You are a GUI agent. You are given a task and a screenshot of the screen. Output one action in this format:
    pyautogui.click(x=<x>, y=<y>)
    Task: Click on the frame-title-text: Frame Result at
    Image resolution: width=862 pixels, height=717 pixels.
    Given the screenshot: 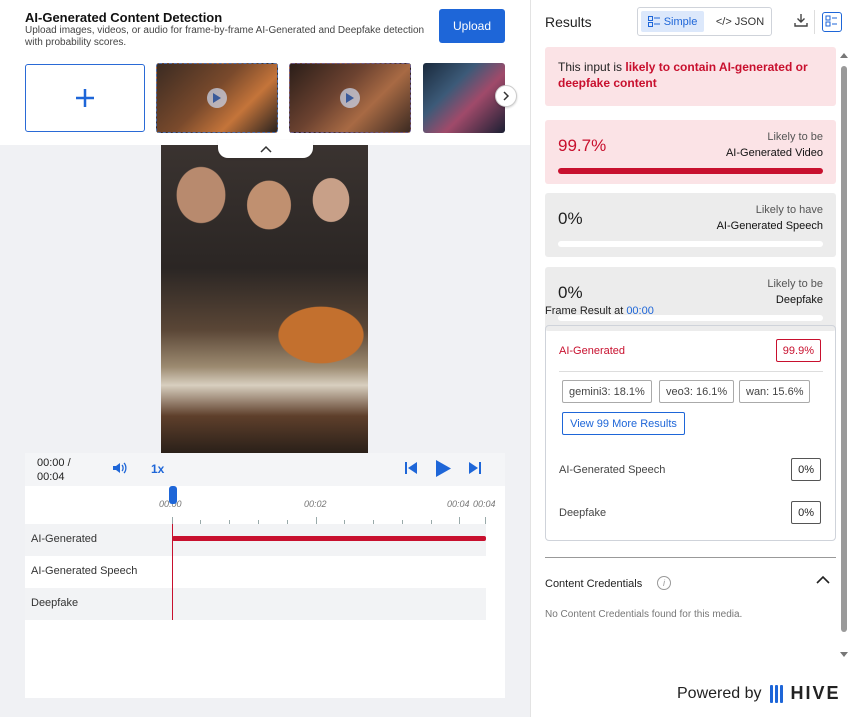 What is the action you would take?
    pyautogui.click(x=586, y=311)
    